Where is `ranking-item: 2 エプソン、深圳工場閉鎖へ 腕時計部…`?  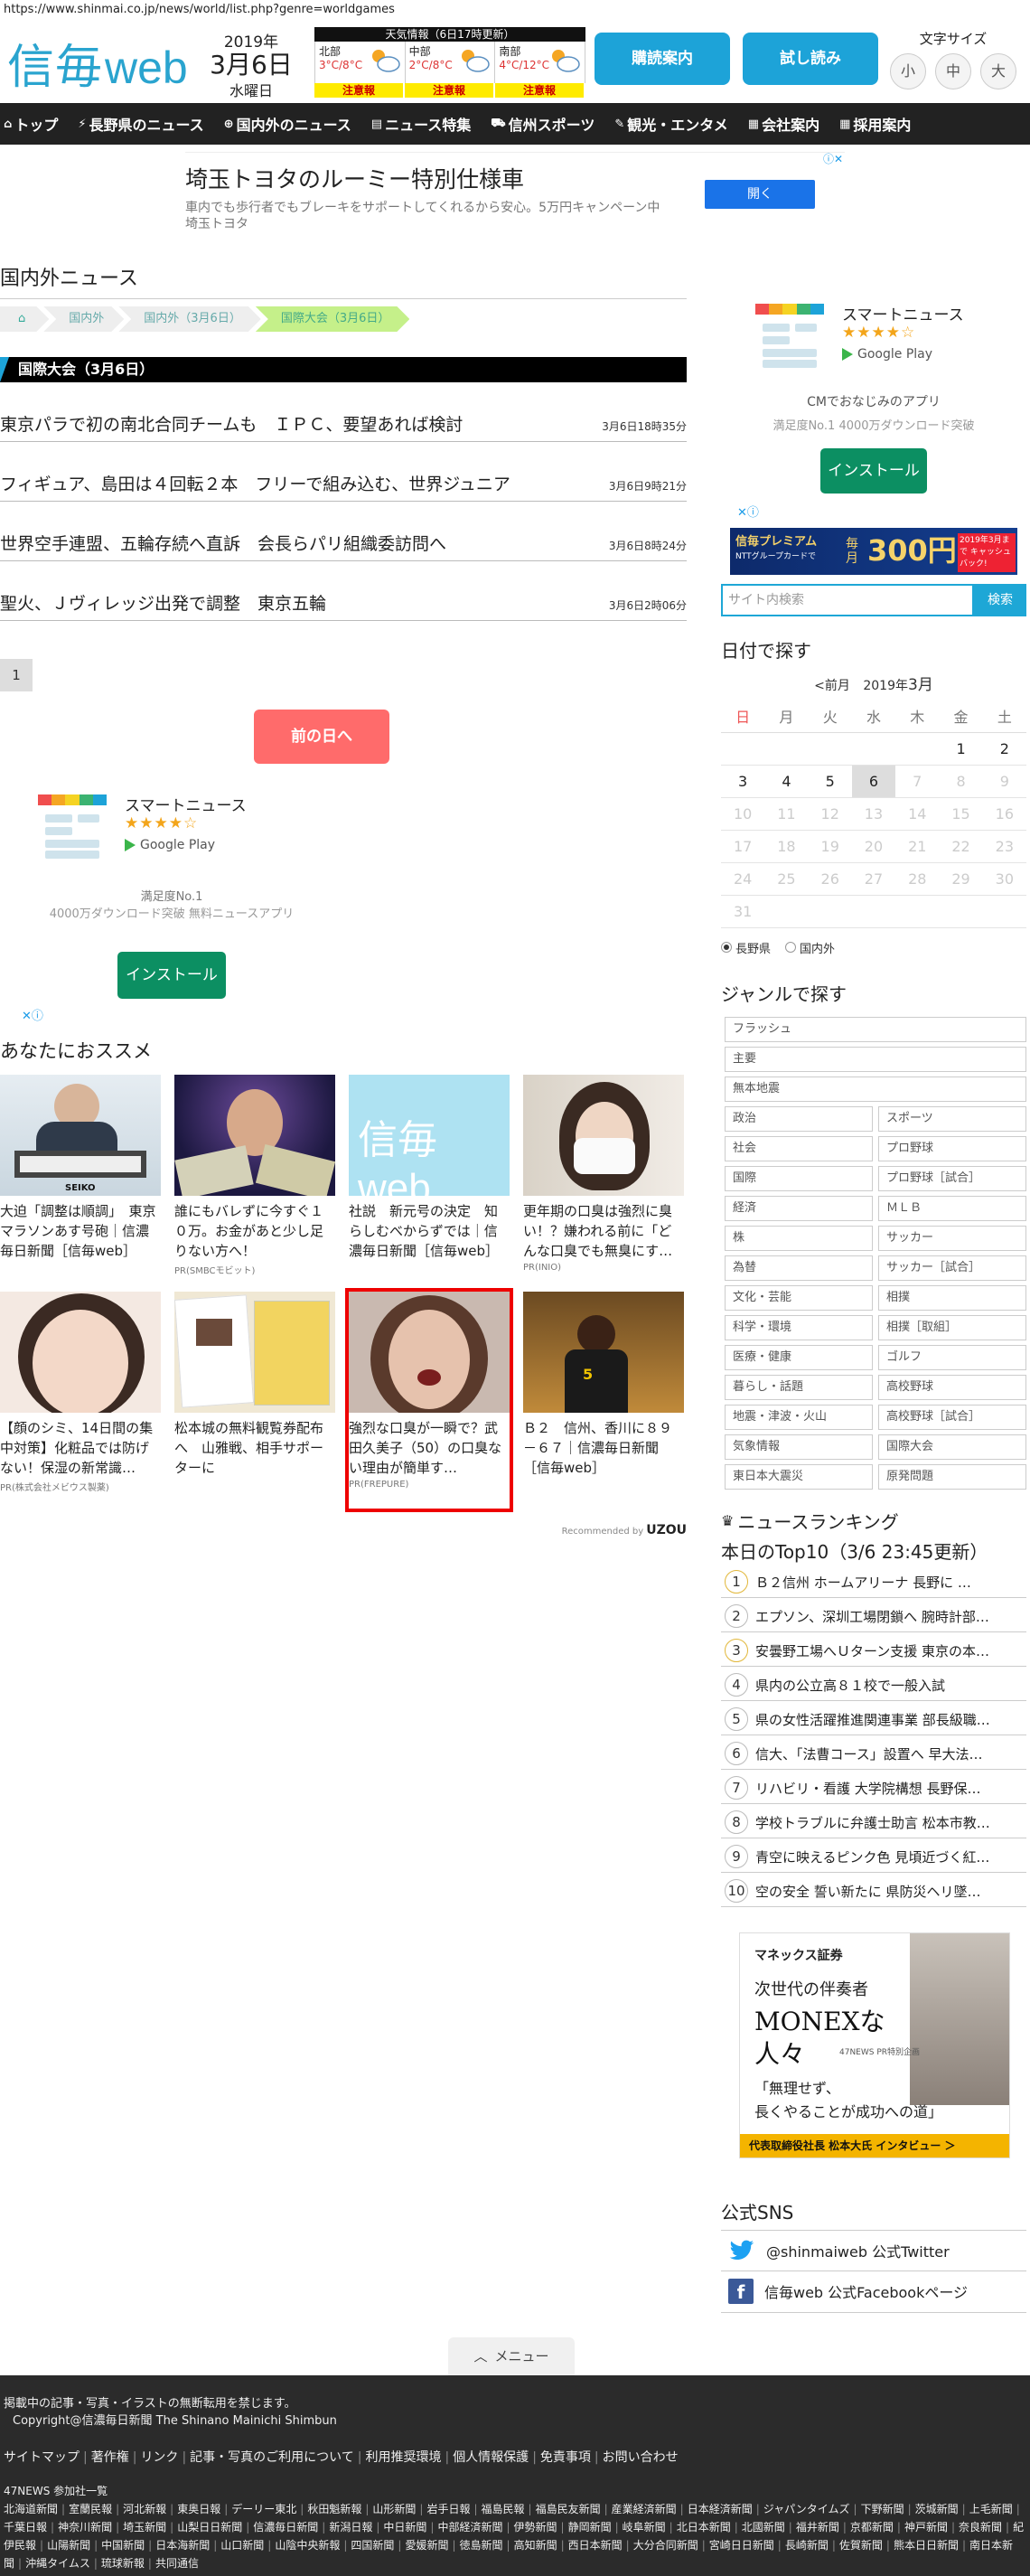
ranking-item: 2 エプソン、深圳工場閉鎖へ 腕時計部… is located at coordinates (873, 1617).